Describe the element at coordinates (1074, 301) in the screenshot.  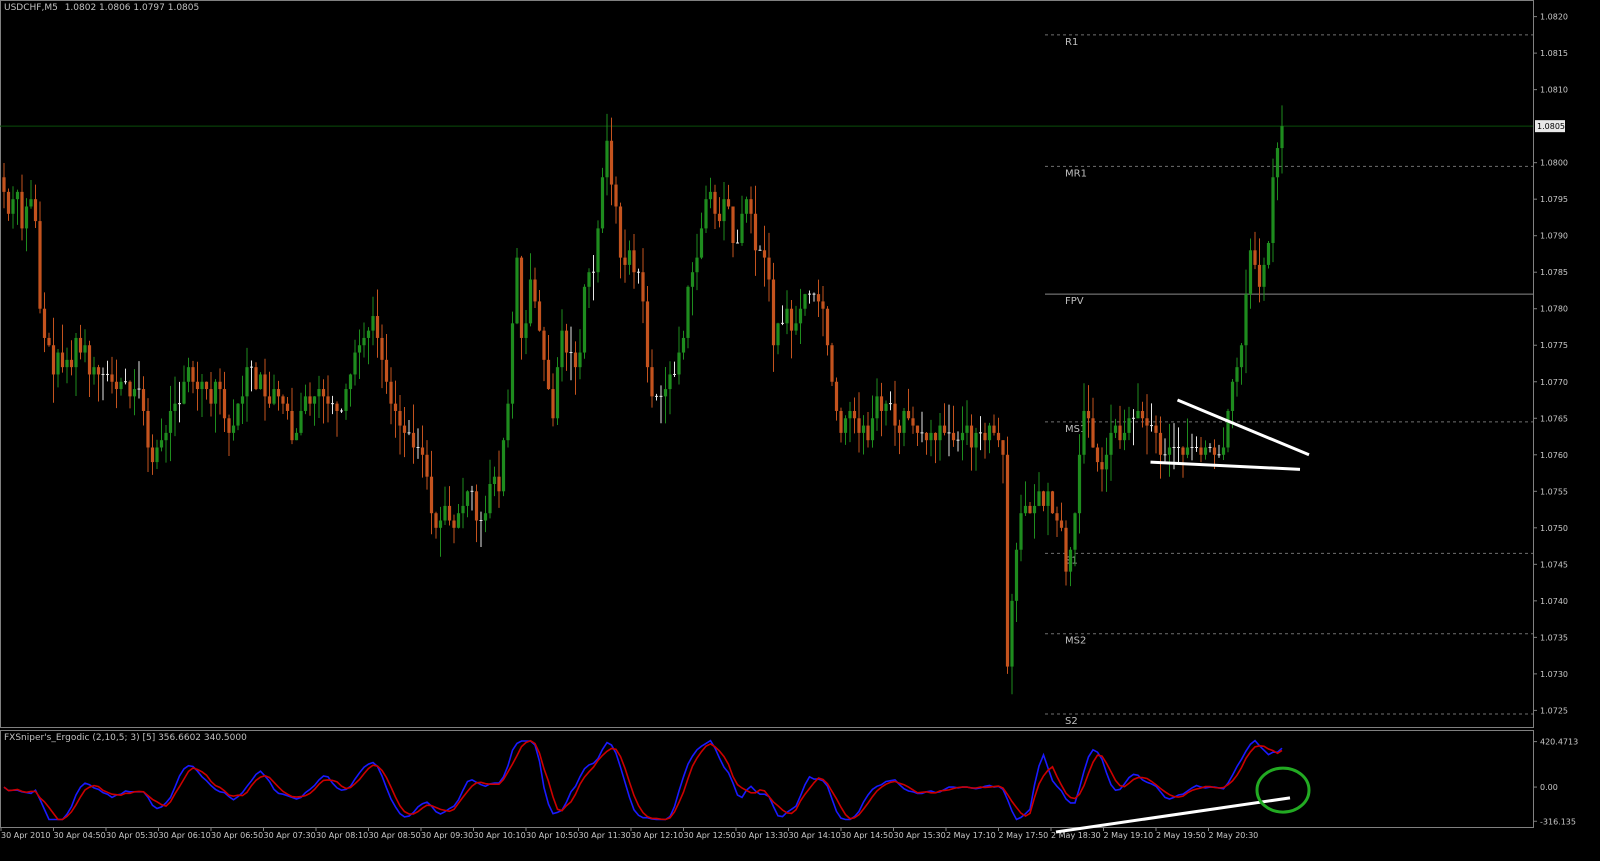
I see `pivot-label-fpv: FPV` at that location.